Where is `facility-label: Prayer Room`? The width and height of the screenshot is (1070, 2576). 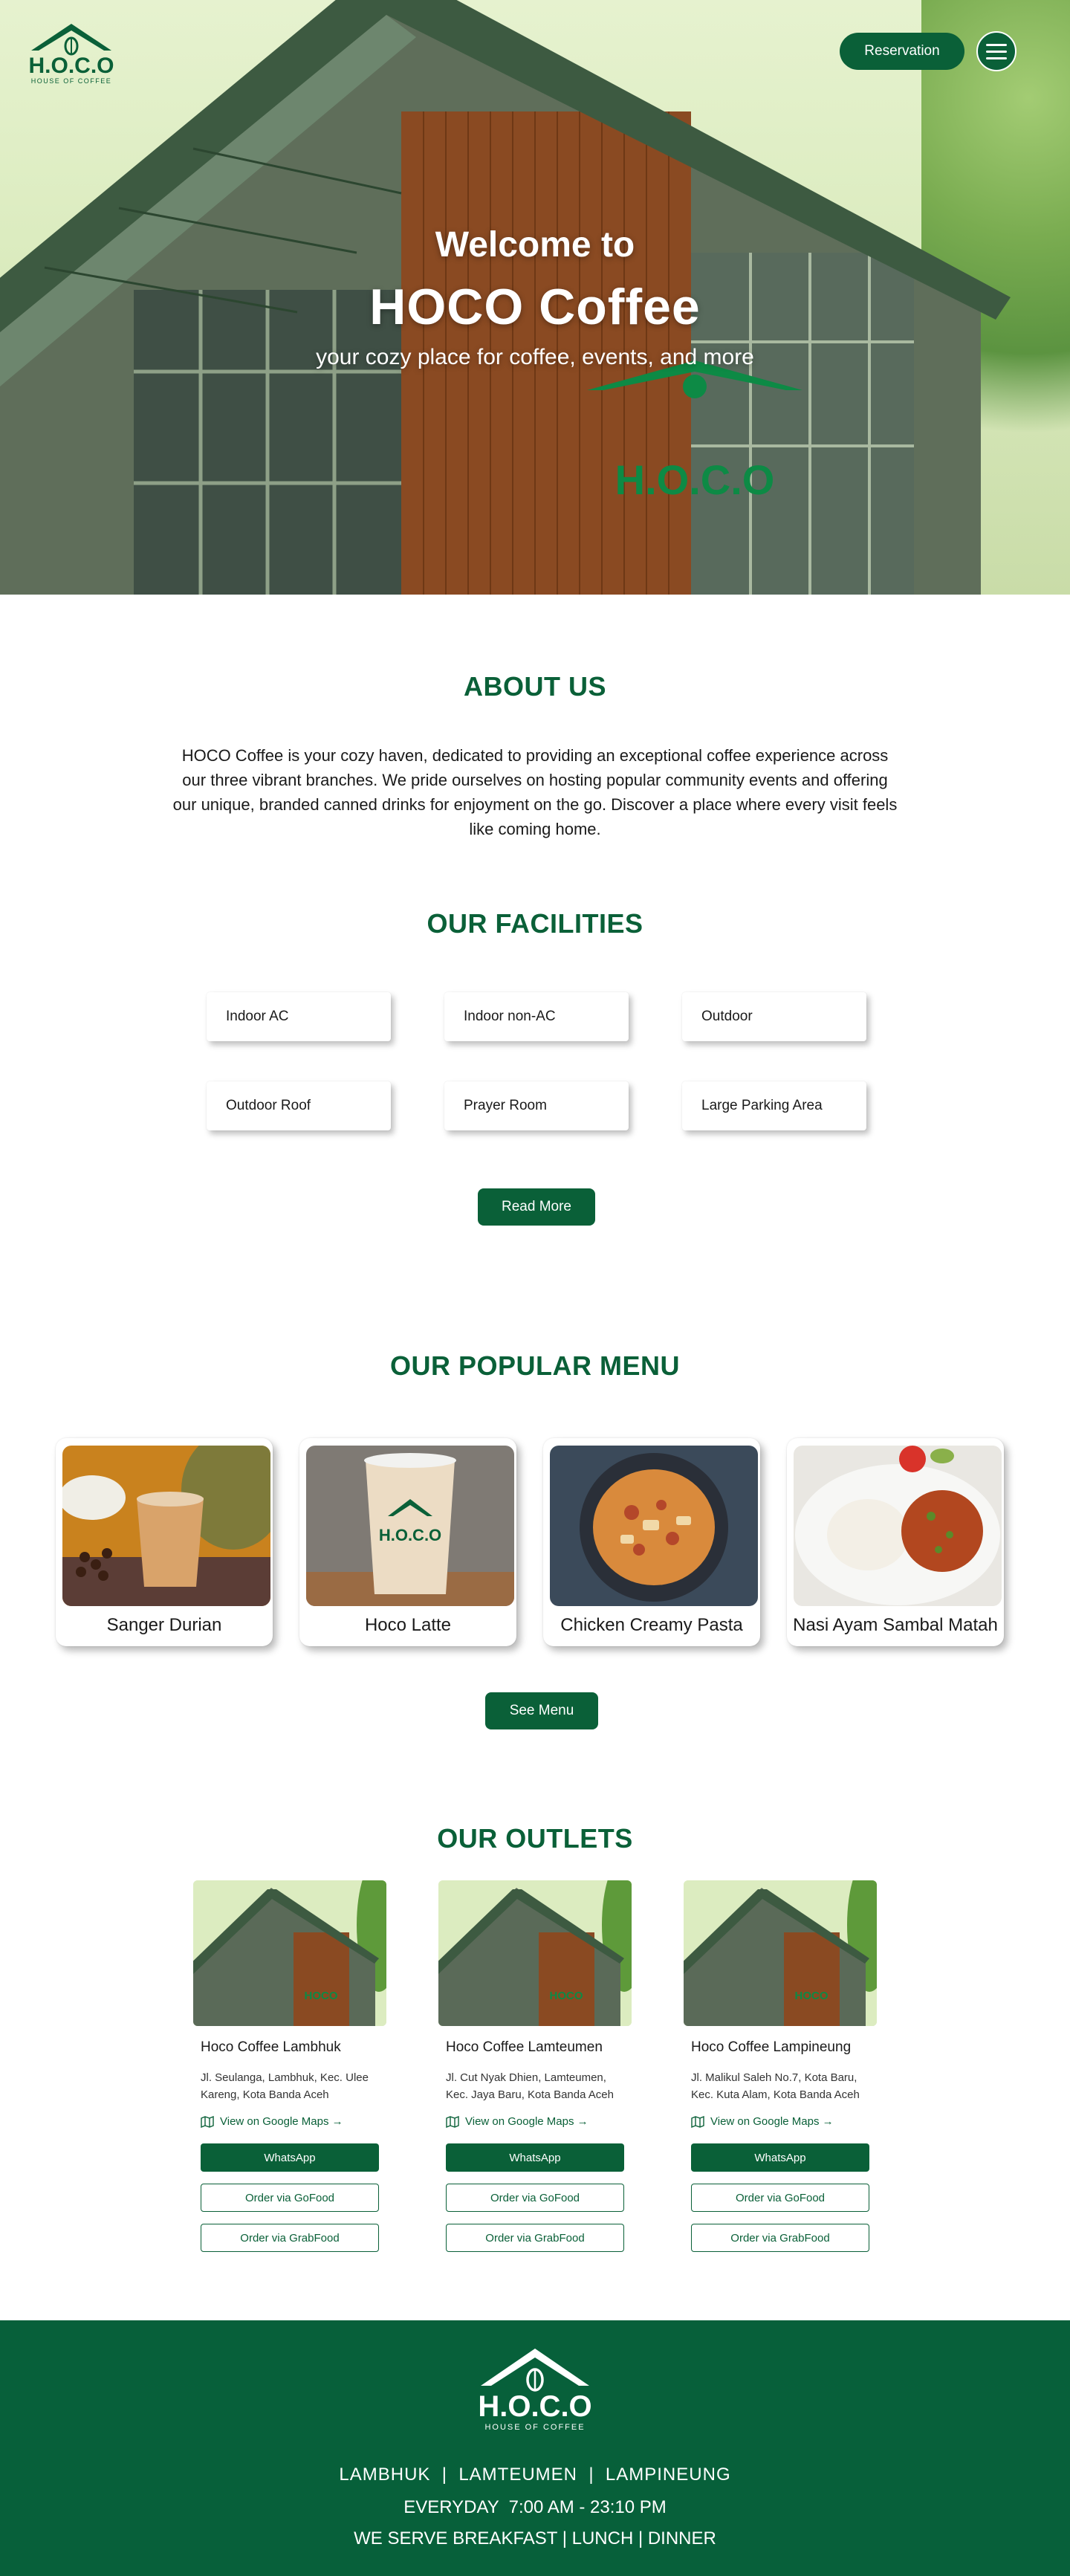 facility-label: Prayer Room is located at coordinates (505, 1105).